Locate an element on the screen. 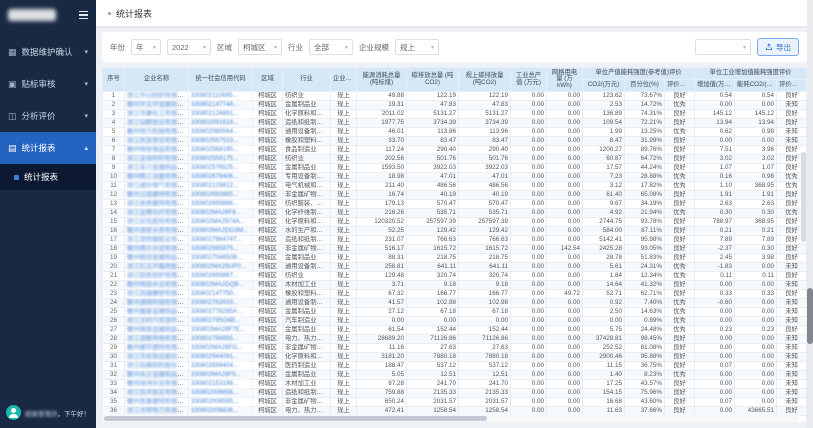 Image resolution: width=813 pixels, height=428 pixels. cell-company-name: 衢州绿洲木业有限公司 is located at coordinates (156, 384).